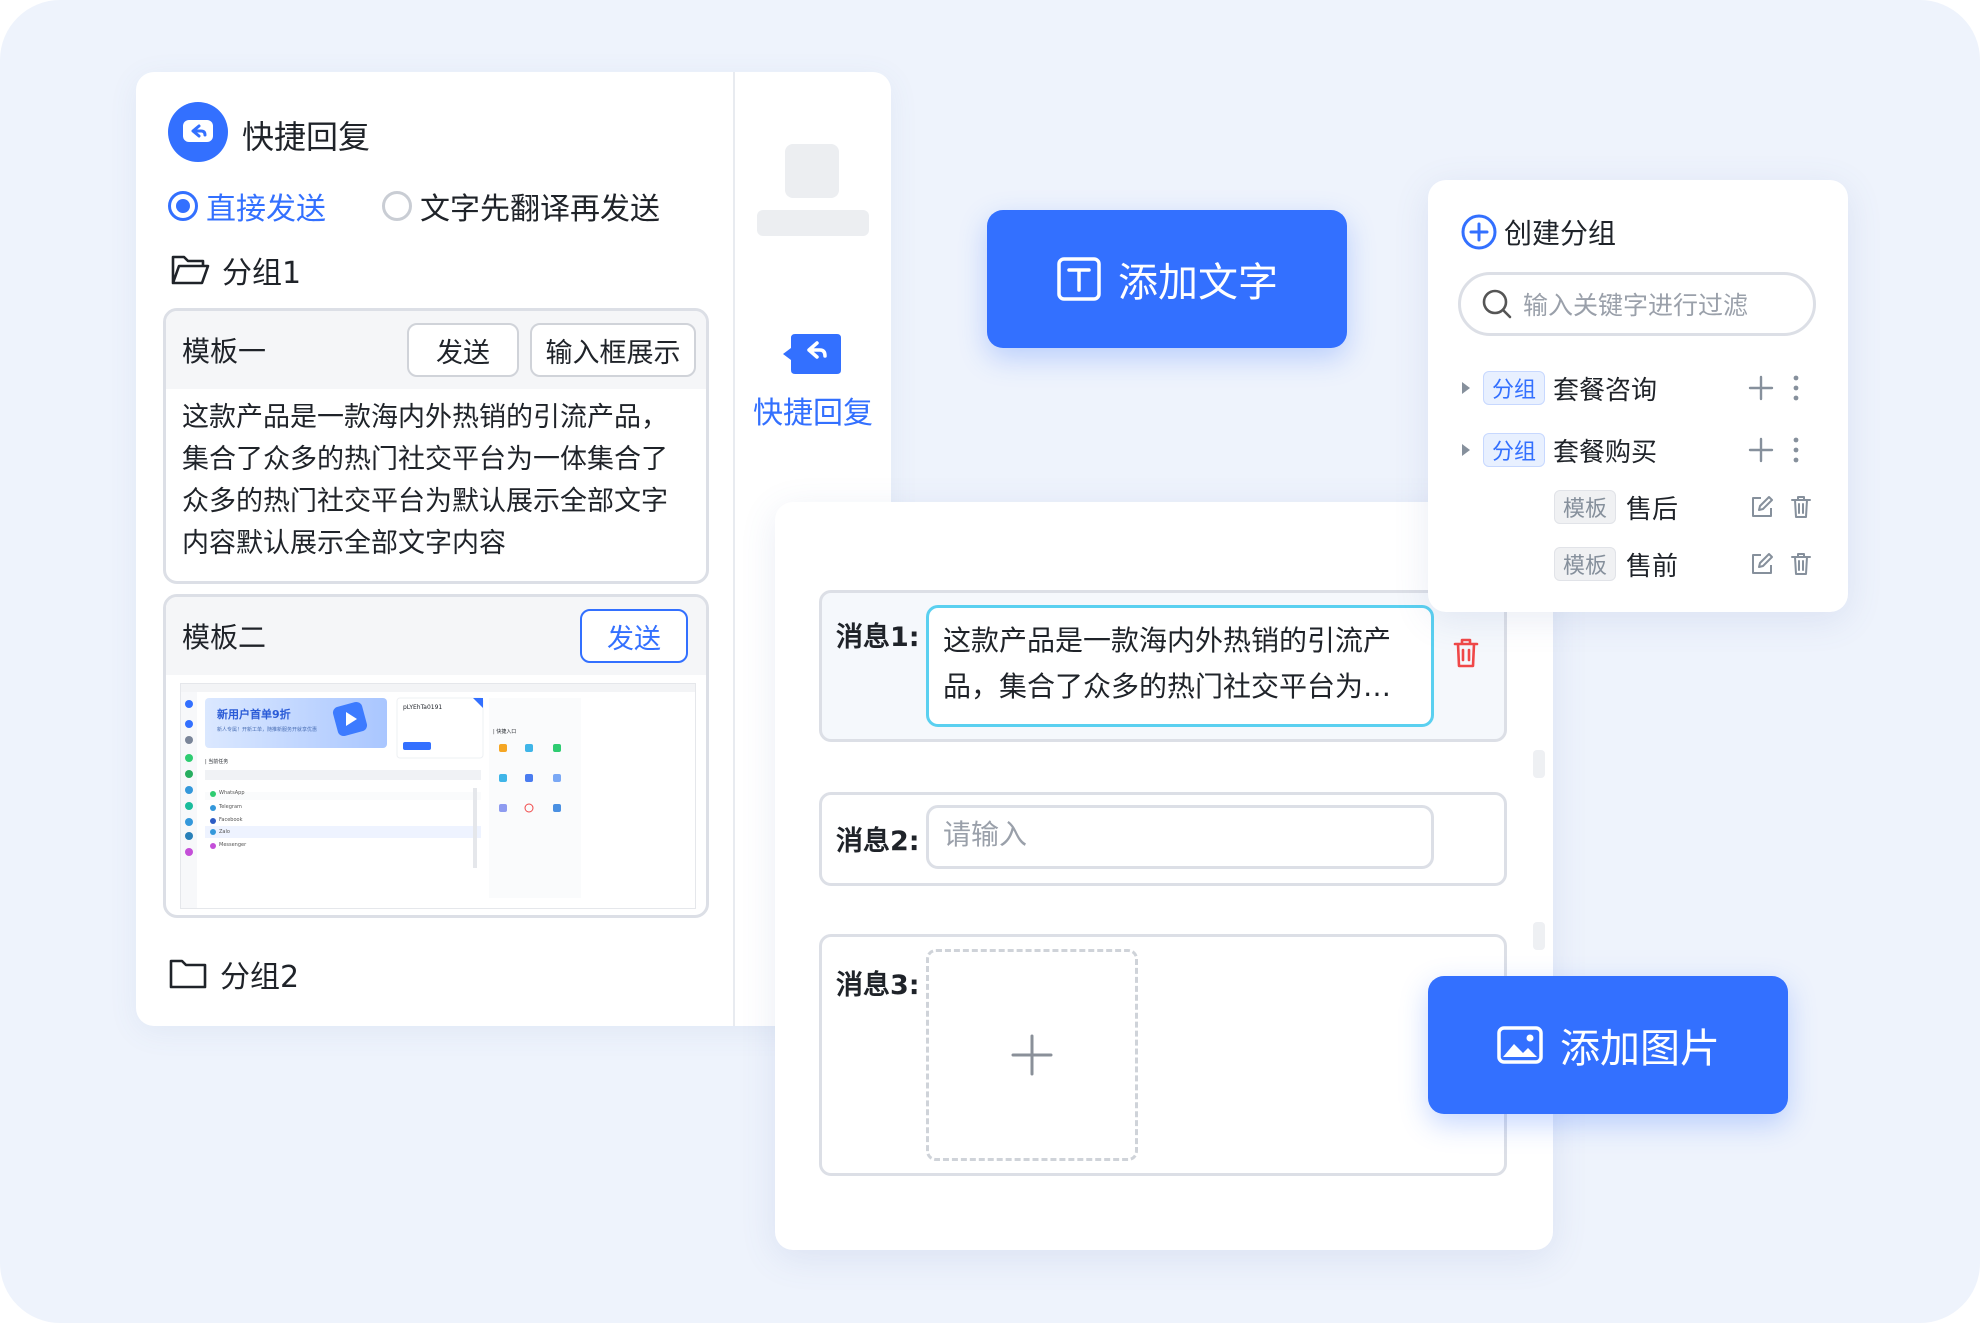 The width and height of the screenshot is (1980, 1323). I want to click on group-search-input: 输入关键字进行过滤, so click(1637, 304).